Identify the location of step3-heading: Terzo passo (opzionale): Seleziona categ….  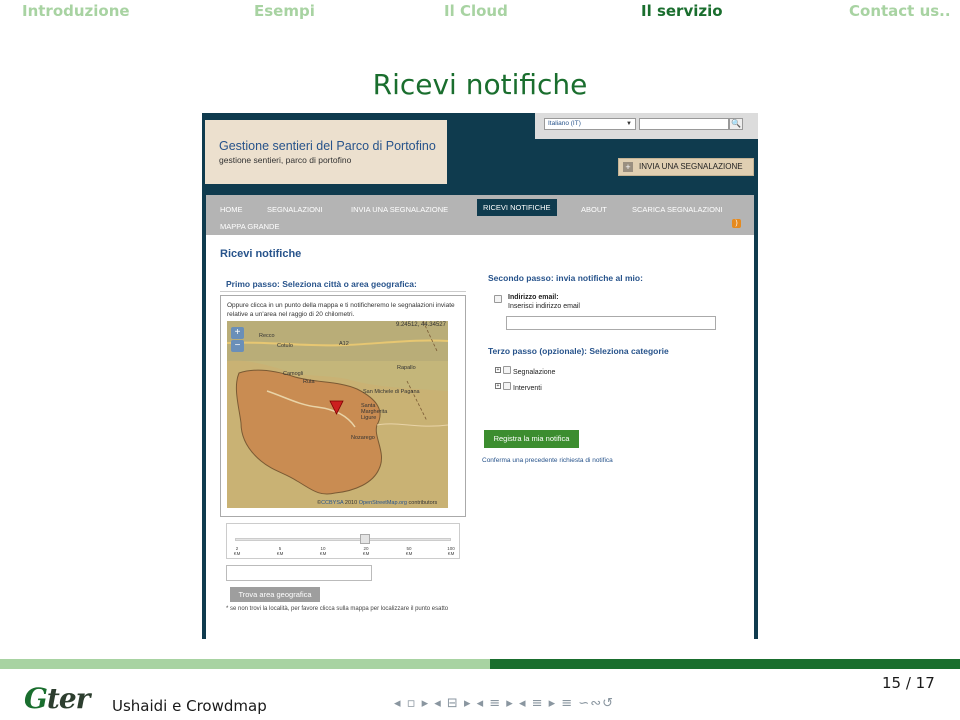
(578, 351).